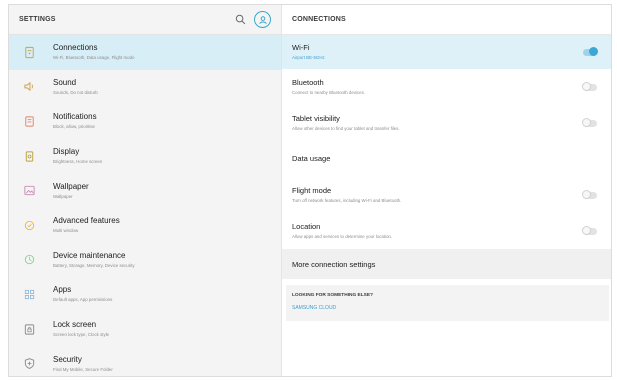  Describe the element at coordinates (316, 118) in the screenshot. I see `tablet-visibility-title: Tablet visibility` at that location.